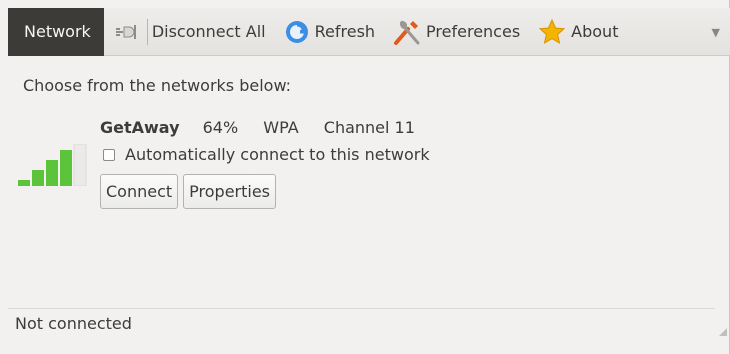 Image resolution: width=730 pixels, height=354 pixels. What do you see at coordinates (257, 127) in the screenshot?
I see `network-info: GetAway 64% WPA Channel 11` at bounding box center [257, 127].